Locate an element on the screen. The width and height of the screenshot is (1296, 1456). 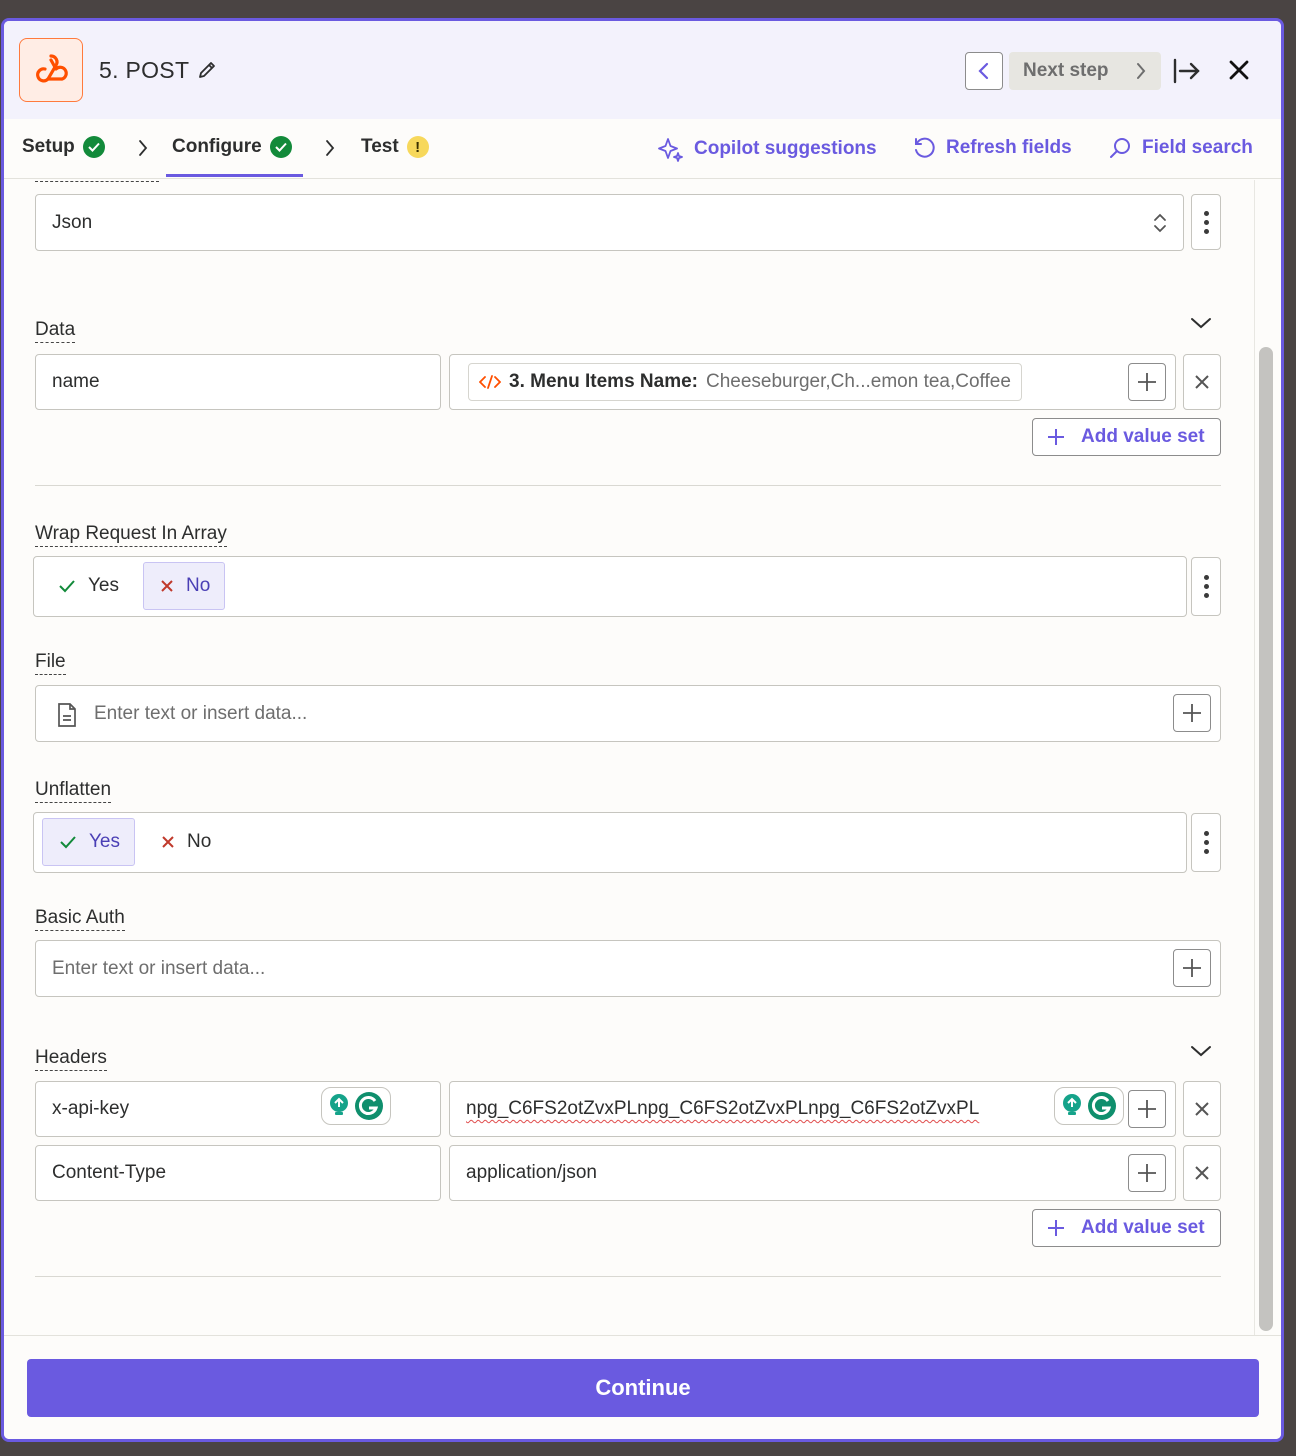
payload-type-value: Json is located at coordinates (72, 222).